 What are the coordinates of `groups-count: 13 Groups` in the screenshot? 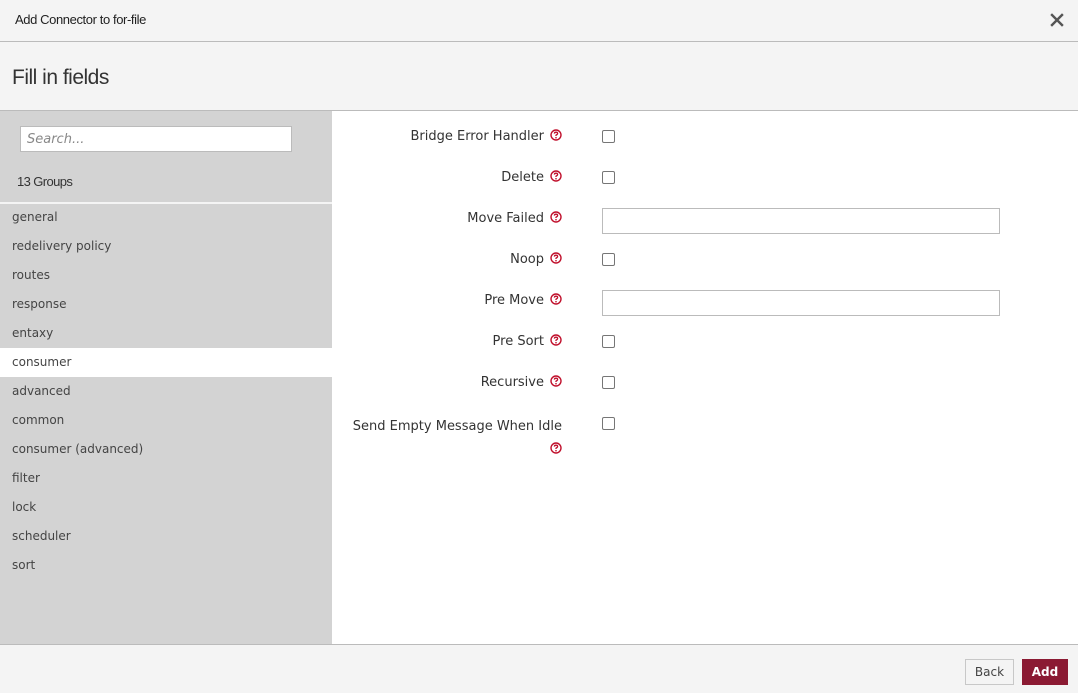 It's located at (45, 181).